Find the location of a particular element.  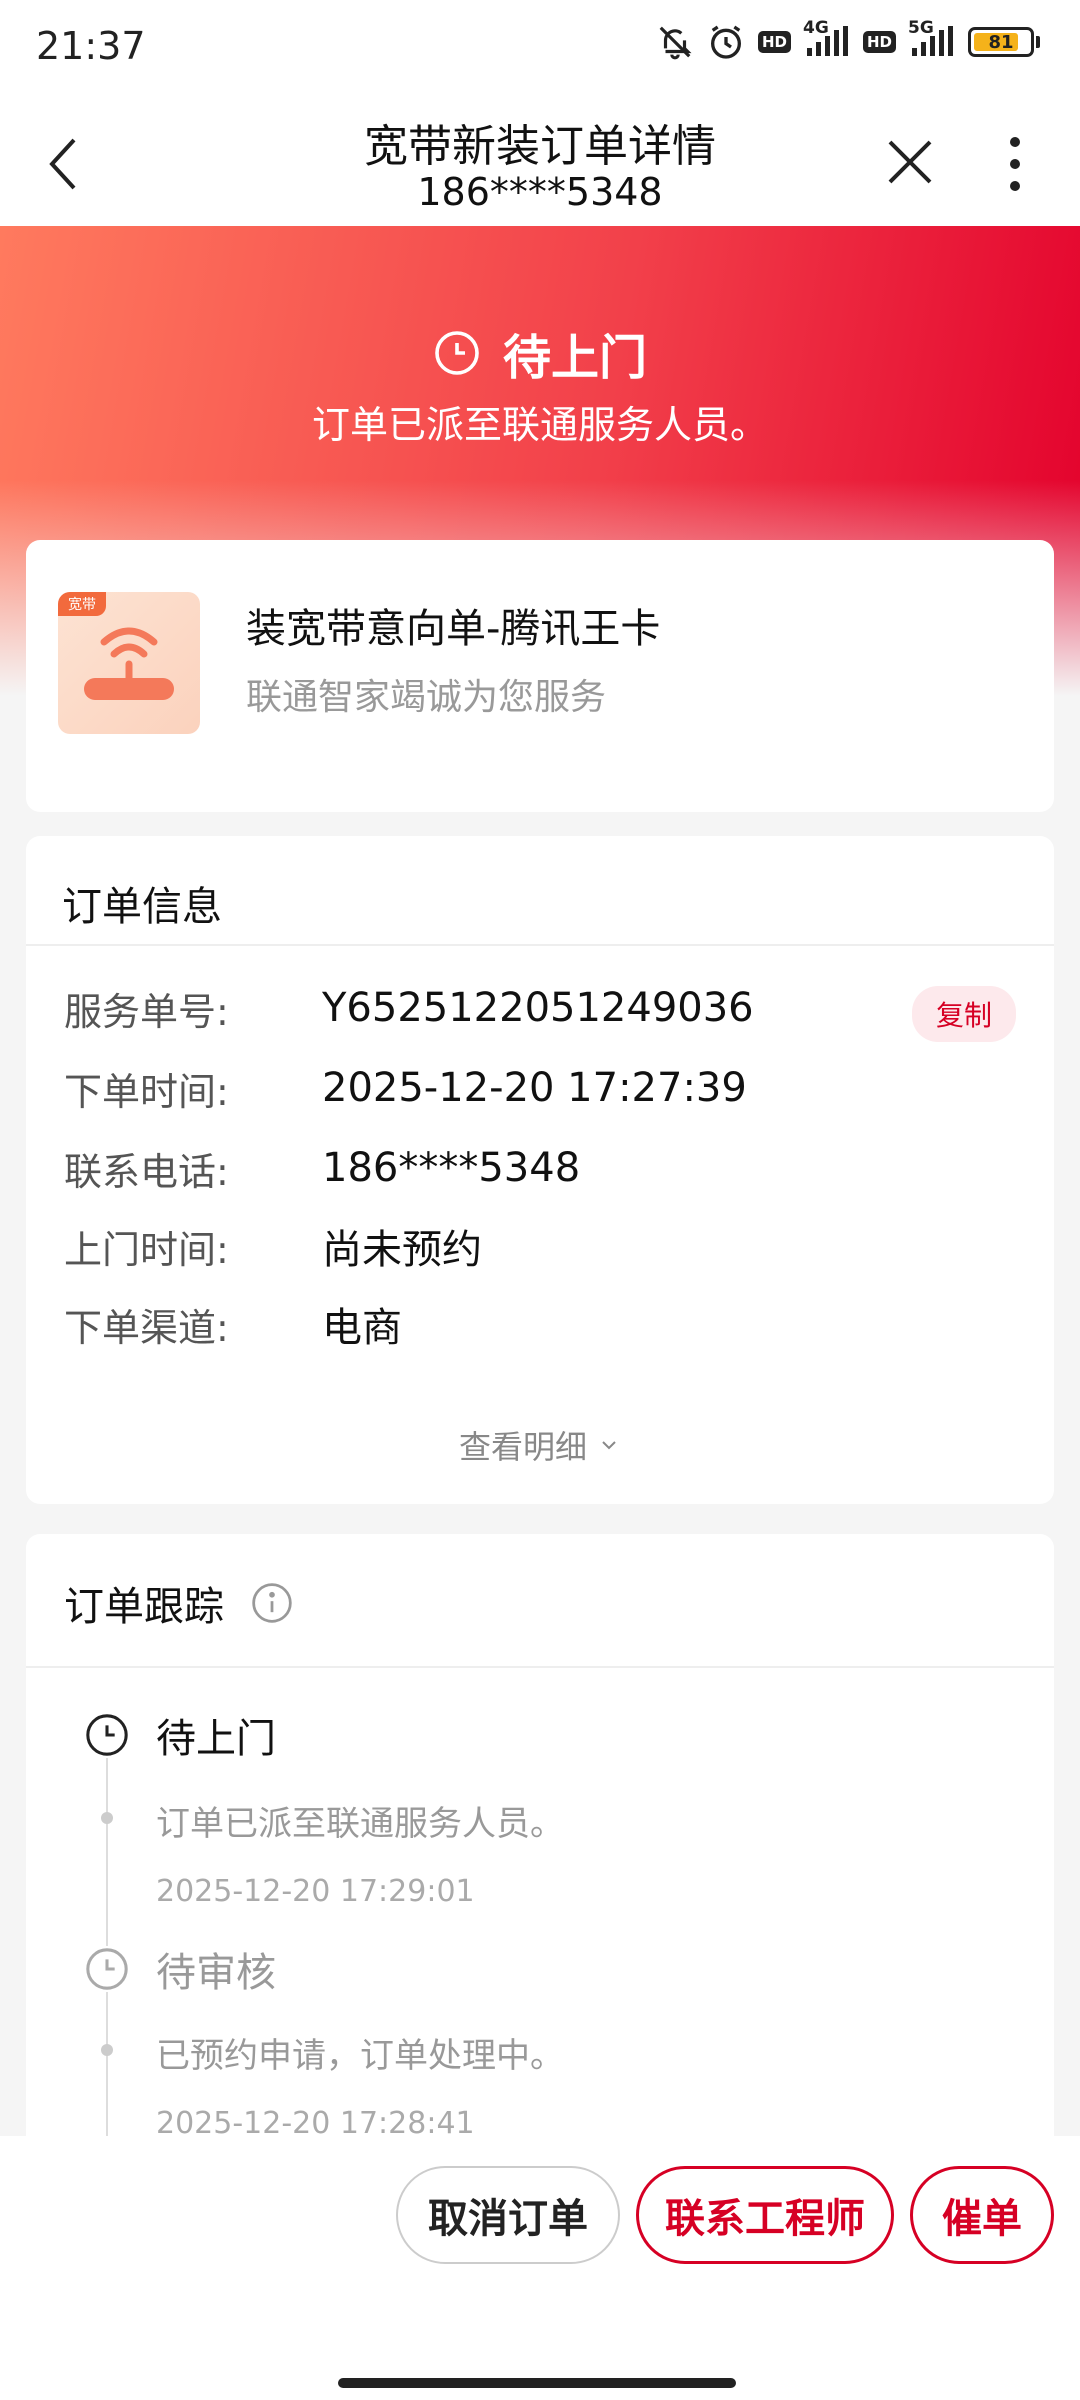

alarm-icon is located at coordinates (726, 42).